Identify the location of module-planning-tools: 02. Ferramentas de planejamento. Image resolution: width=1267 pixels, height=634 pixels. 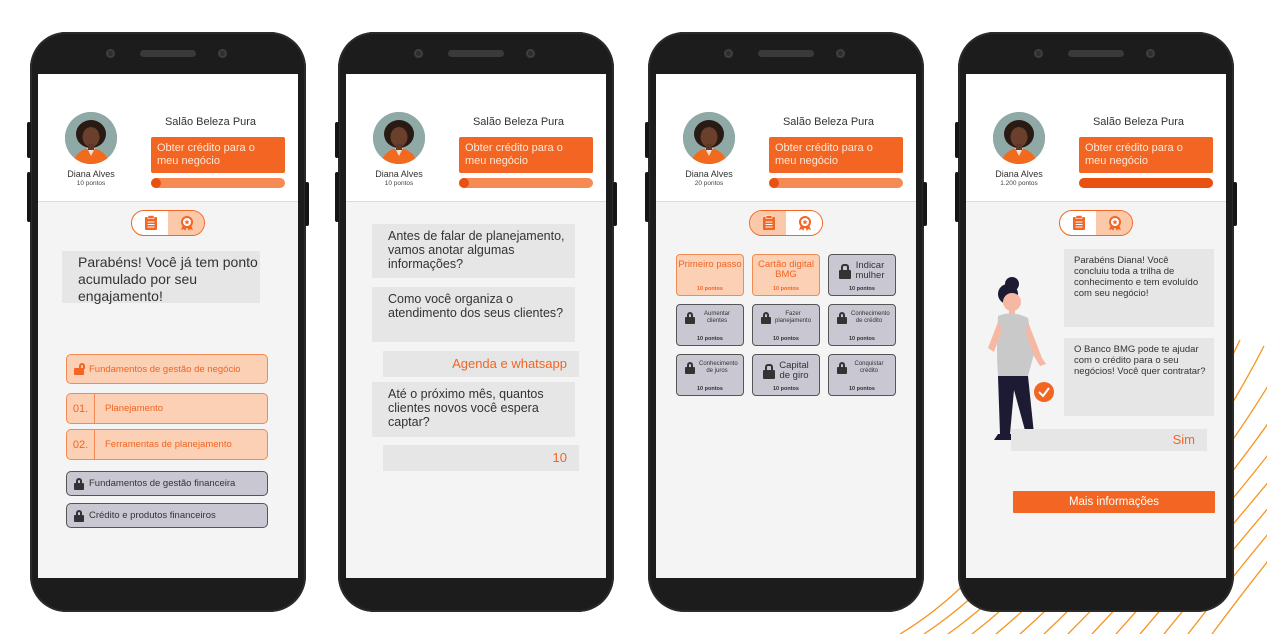
(167, 444).